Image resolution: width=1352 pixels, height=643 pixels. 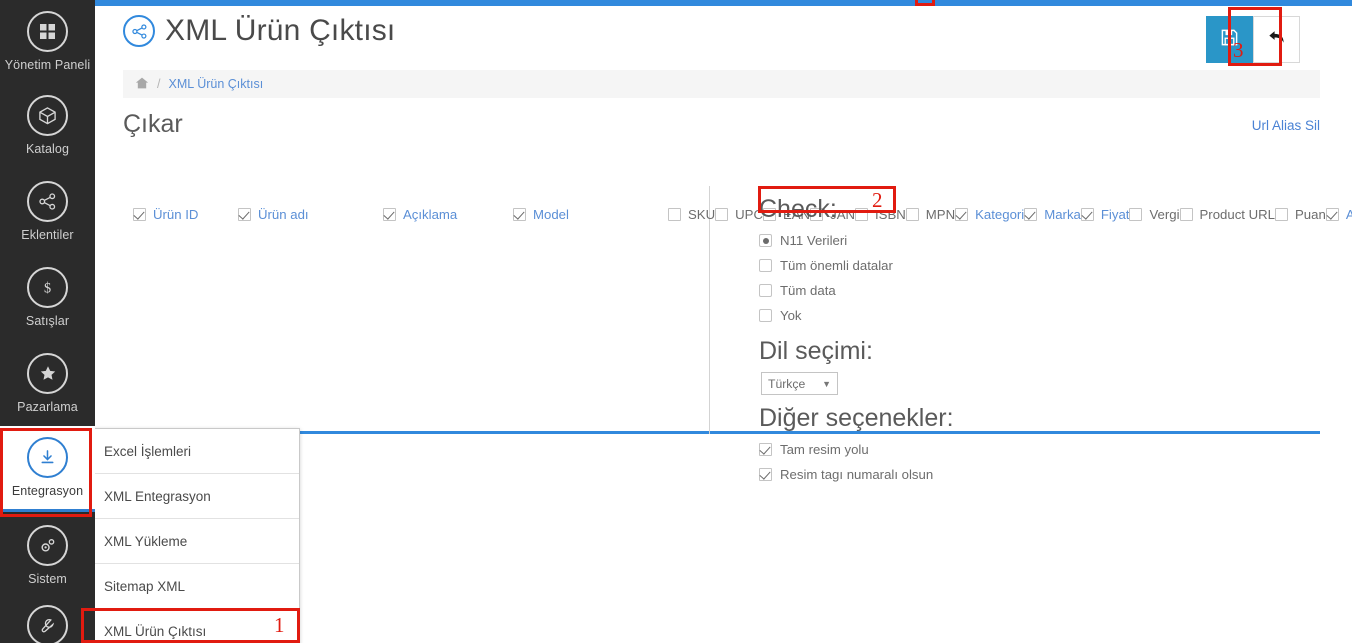 I want to click on save-button, so click(x=1229, y=39).